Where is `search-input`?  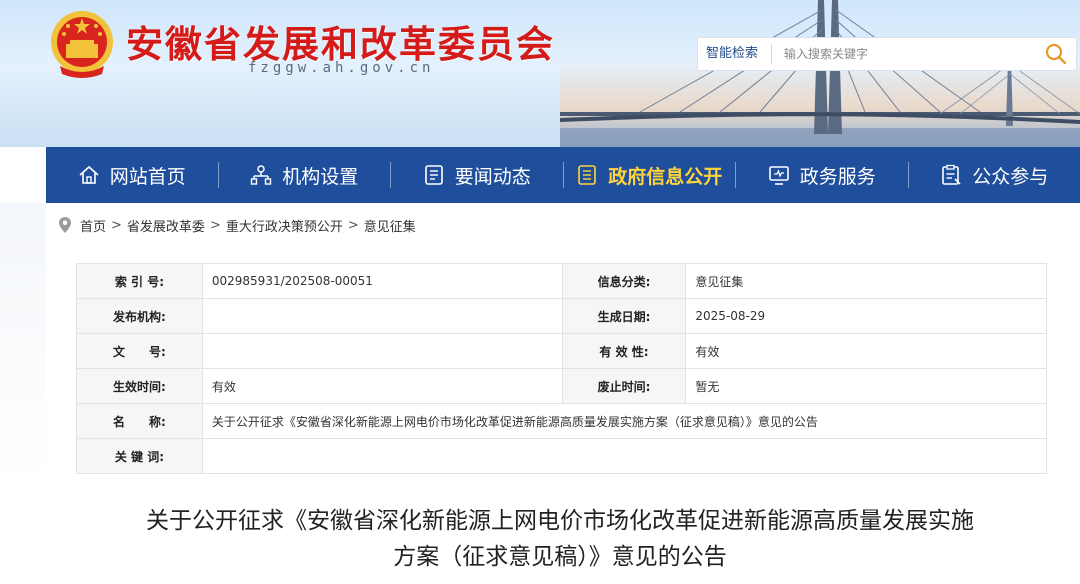 search-input is located at coordinates (904, 54).